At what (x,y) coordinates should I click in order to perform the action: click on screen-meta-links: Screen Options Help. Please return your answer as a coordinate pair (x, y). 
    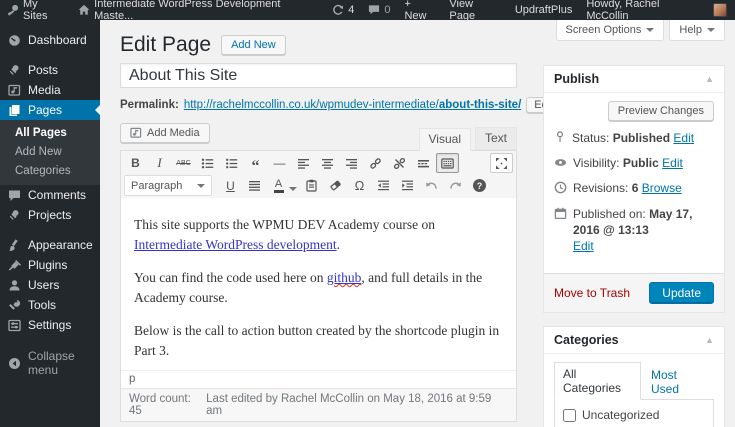
    Looking at the image, I should click on (640, 30).